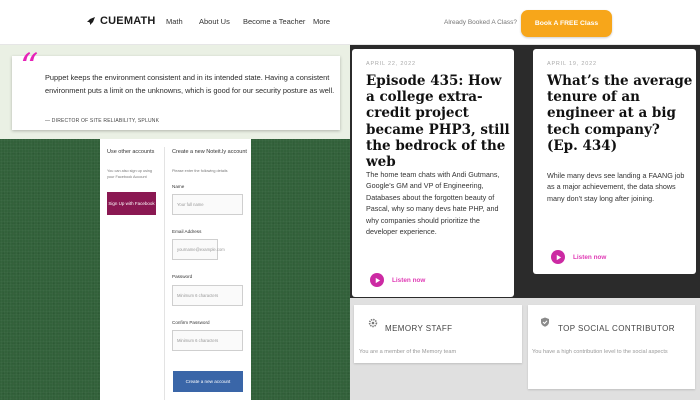  Describe the element at coordinates (214, 21) in the screenshot. I see `nav-link-about-us: About Us` at that location.